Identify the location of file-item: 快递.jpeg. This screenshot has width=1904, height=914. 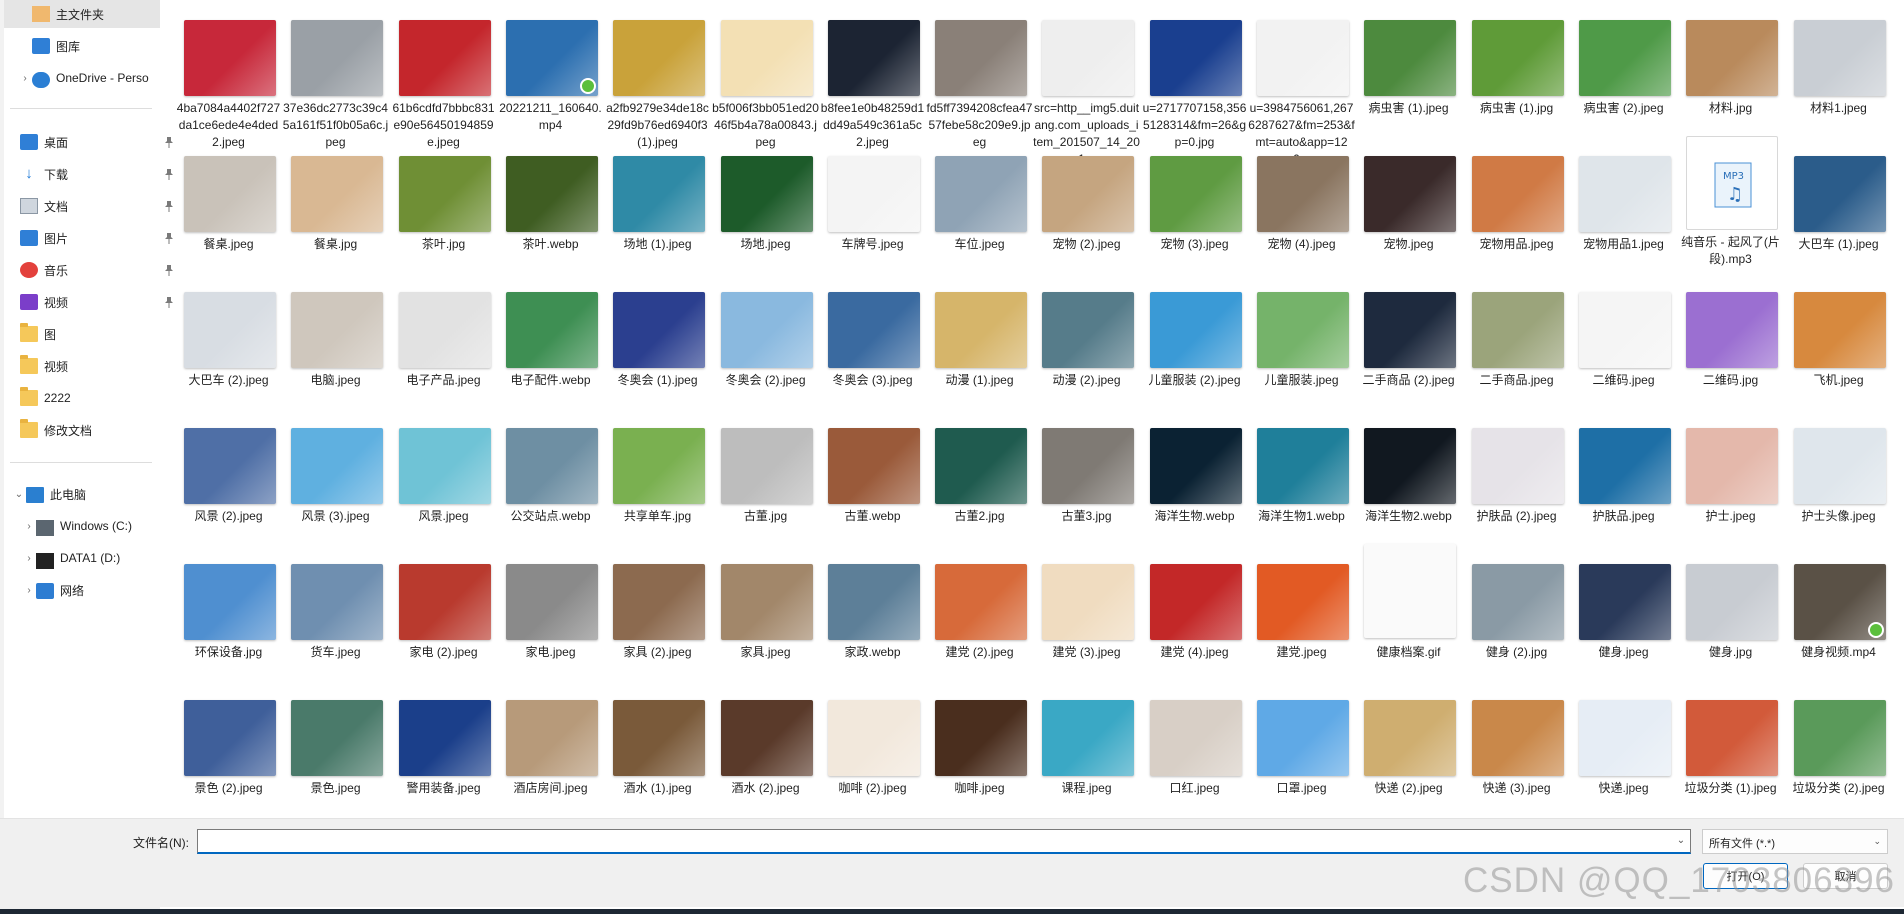
(1623, 749).